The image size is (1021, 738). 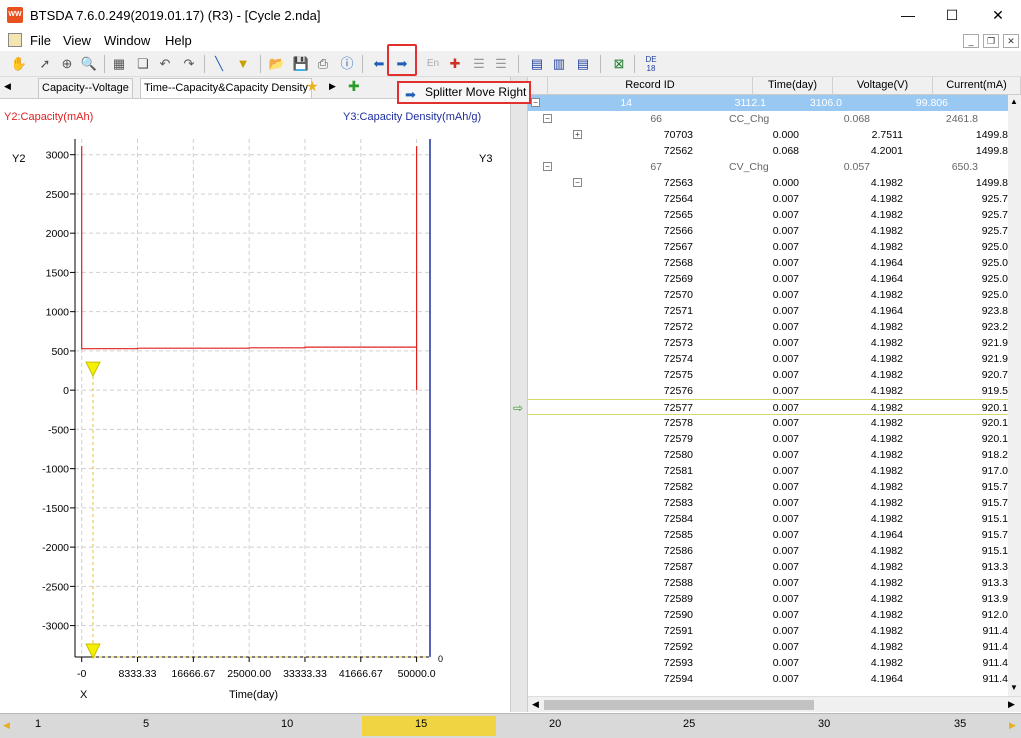 What do you see at coordinates (559, 64) in the screenshot?
I see `table-columns-icon: ▥` at bounding box center [559, 64].